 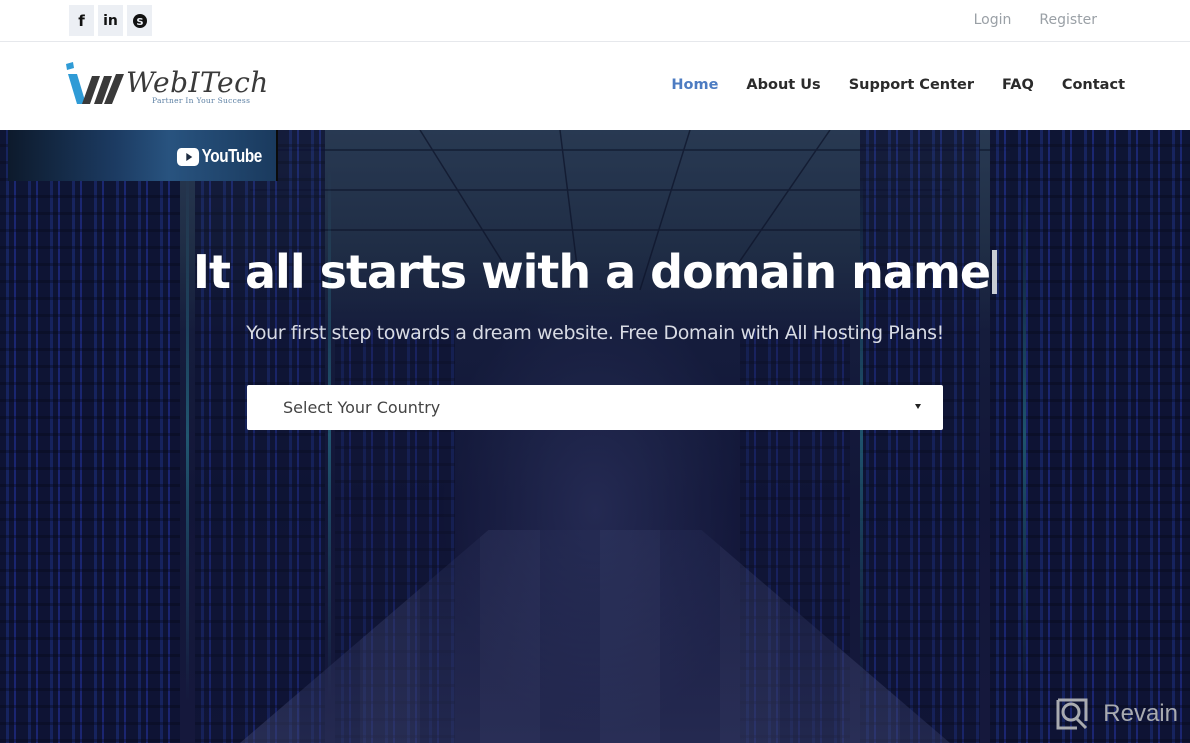 What do you see at coordinates (783, 85) in the screenshot?
I see `nav-about-us: About Us` at bounding box center [783, 85].